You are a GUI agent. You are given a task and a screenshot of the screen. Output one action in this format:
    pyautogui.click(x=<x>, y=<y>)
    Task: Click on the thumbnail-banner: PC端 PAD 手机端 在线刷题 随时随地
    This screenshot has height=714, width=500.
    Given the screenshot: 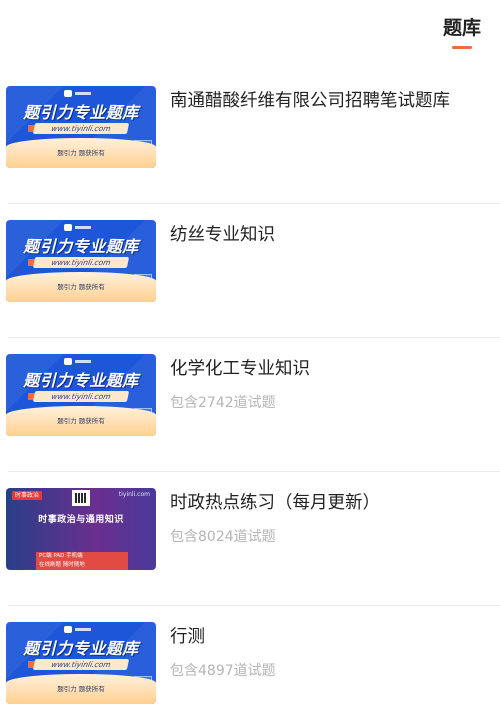 What is the action you would take?
    pyautogui.click(x=82, y=561)
    